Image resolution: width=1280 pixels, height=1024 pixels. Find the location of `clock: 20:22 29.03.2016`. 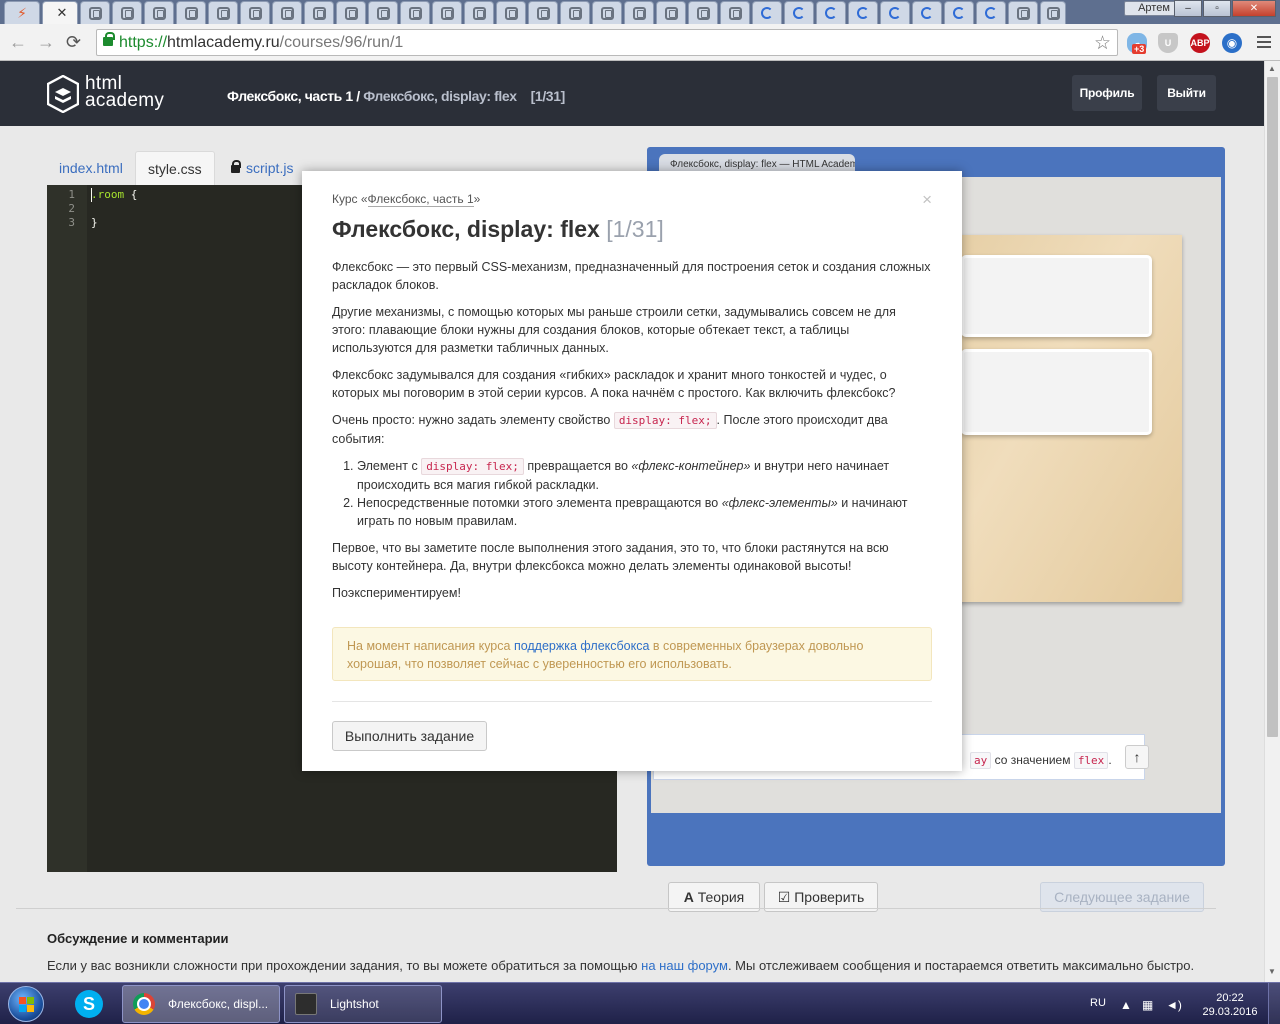

clock: 20:22 29.03.2016 is located at coordinates (1230, 1005).